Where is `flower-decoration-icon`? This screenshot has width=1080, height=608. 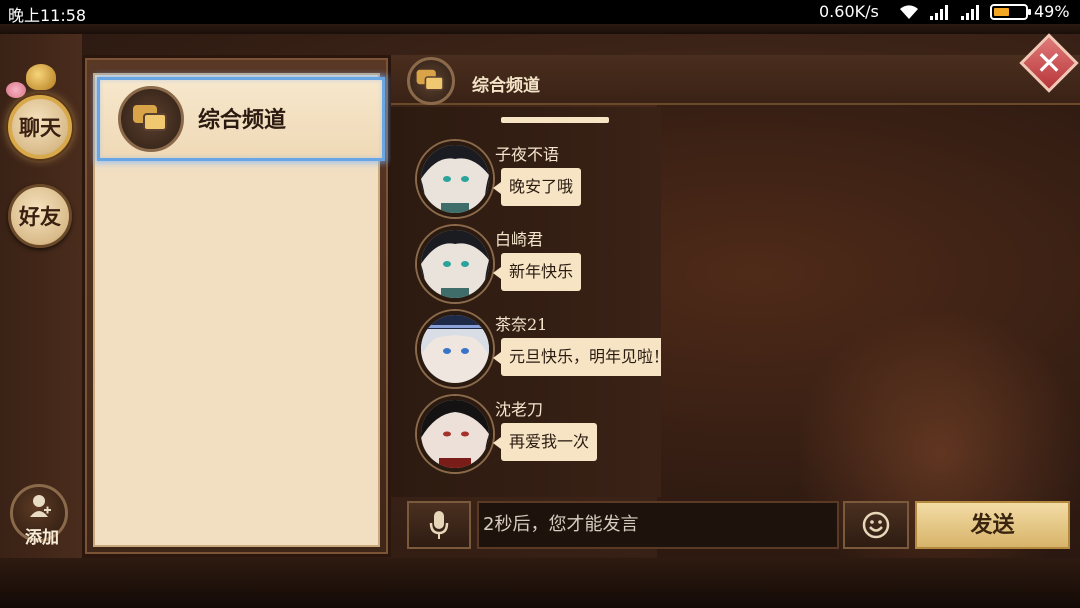
flower-decoration-icon is located at coordinates (16, 90).